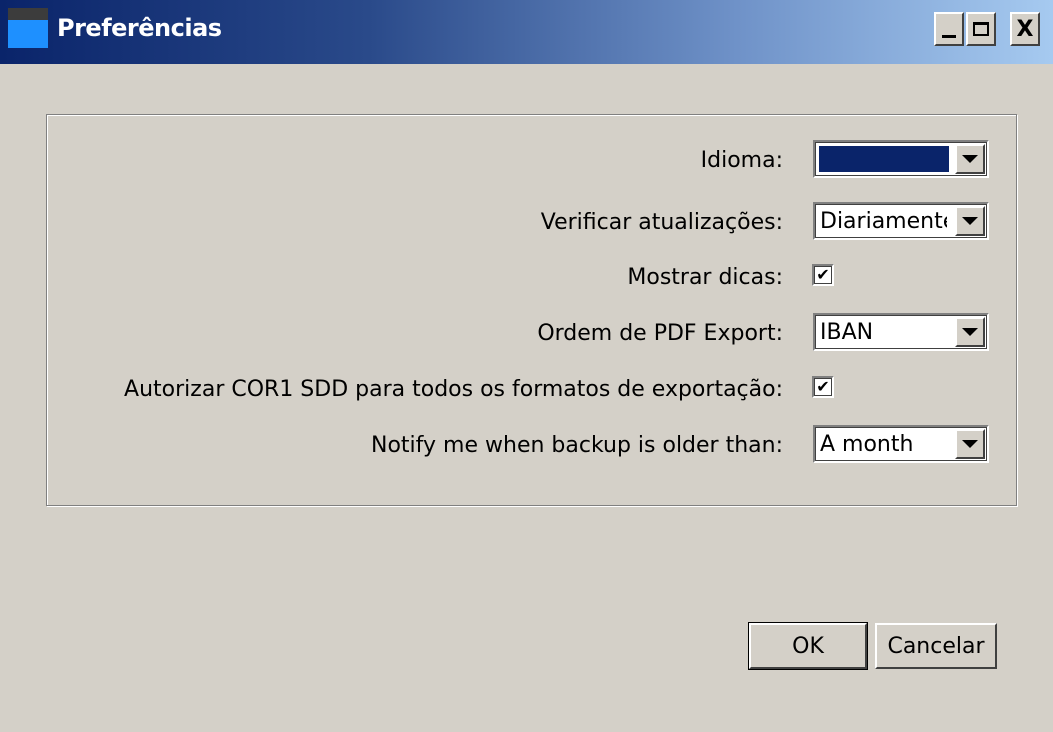  I want to click on minimize-icon, so click(949, 36).